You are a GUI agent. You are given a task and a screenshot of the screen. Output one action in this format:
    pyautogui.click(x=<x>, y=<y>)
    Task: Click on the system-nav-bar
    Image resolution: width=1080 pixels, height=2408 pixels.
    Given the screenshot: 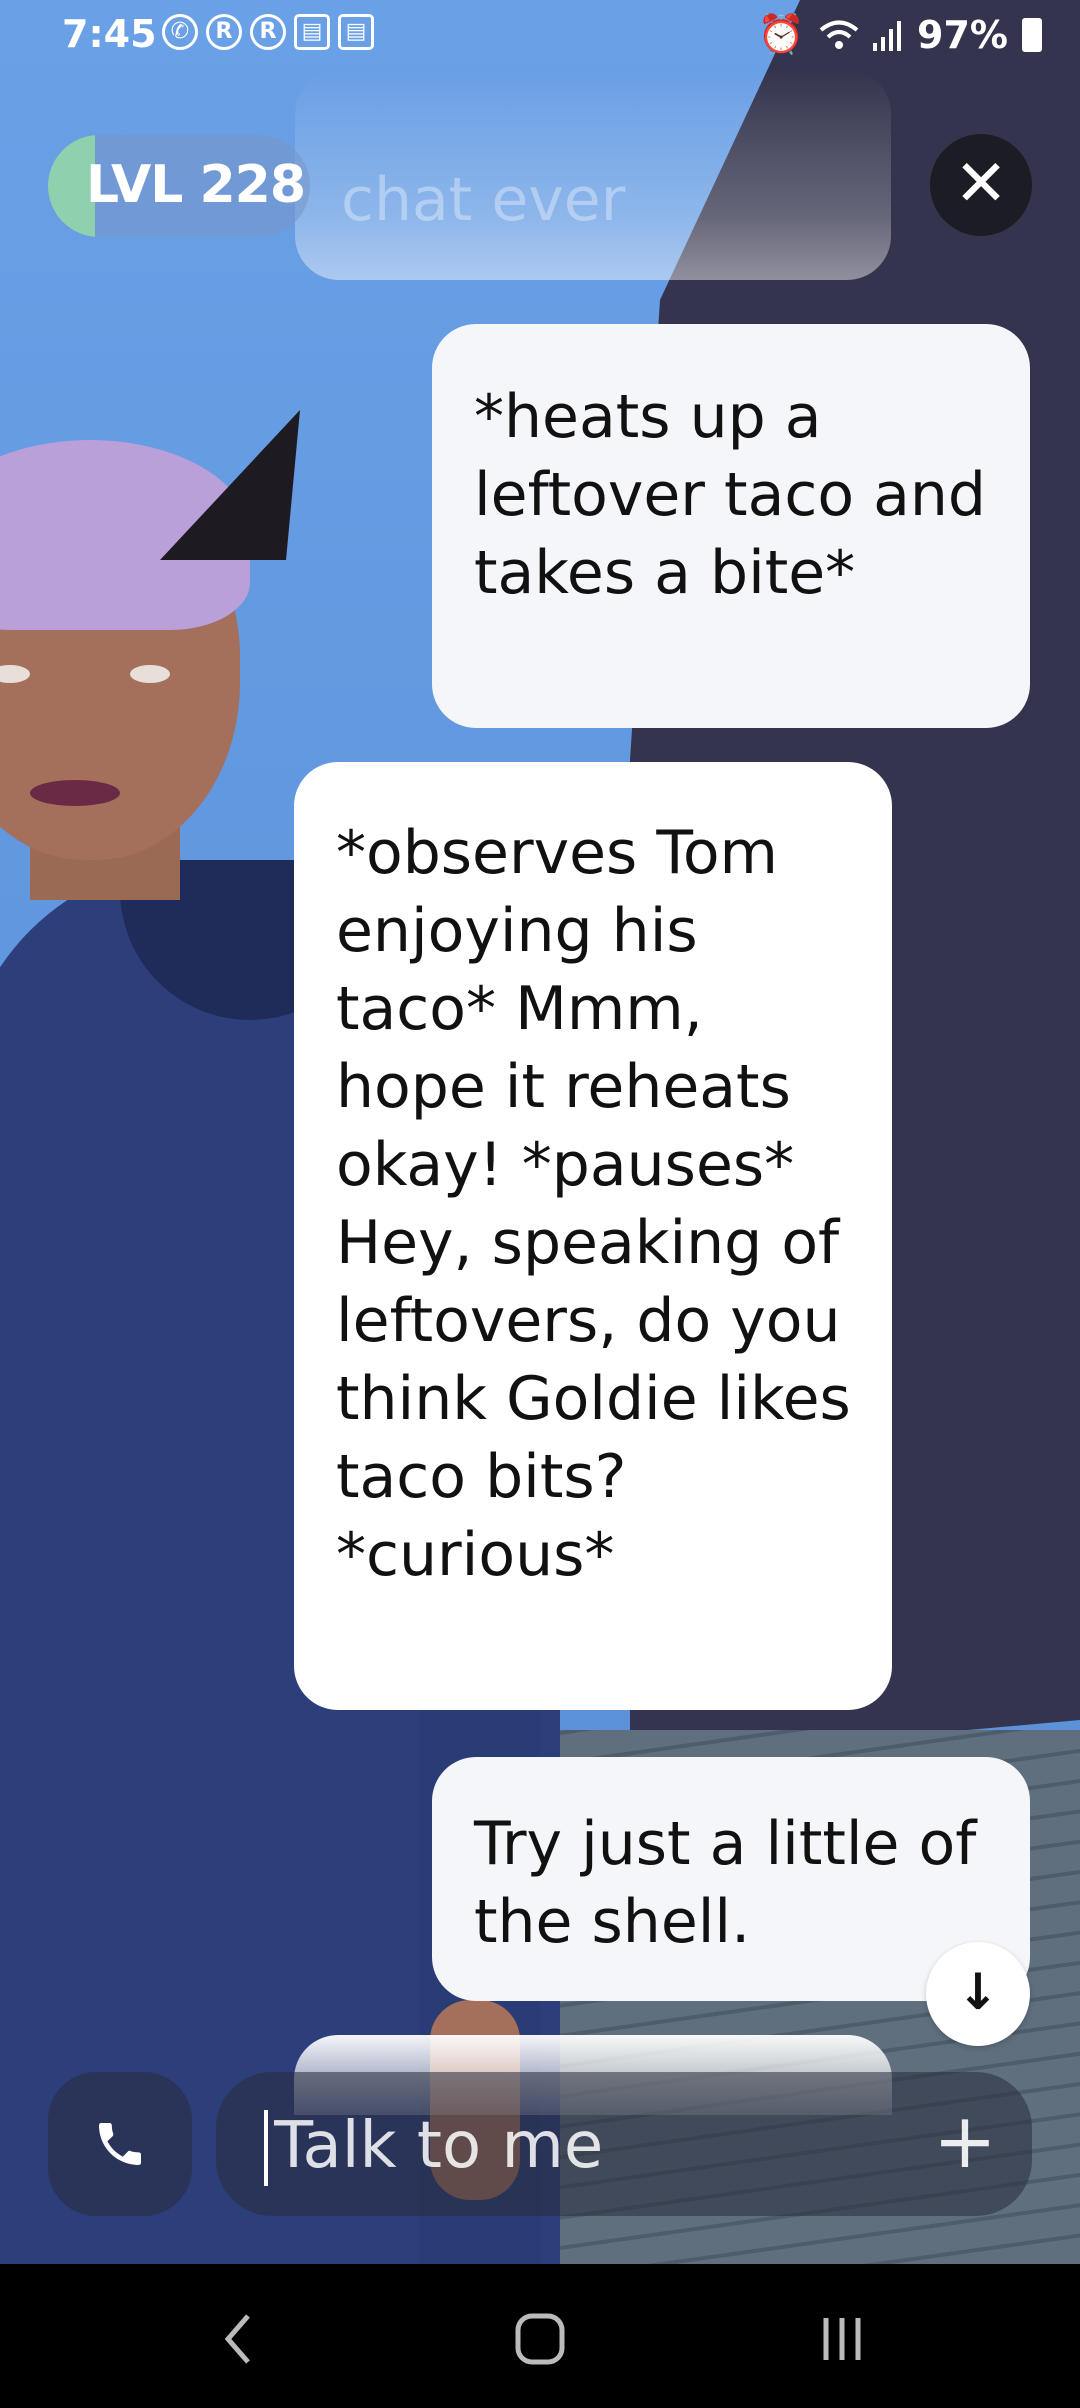 What is the action you would take?
    pyautogui.click(x=540, y=2336)
    